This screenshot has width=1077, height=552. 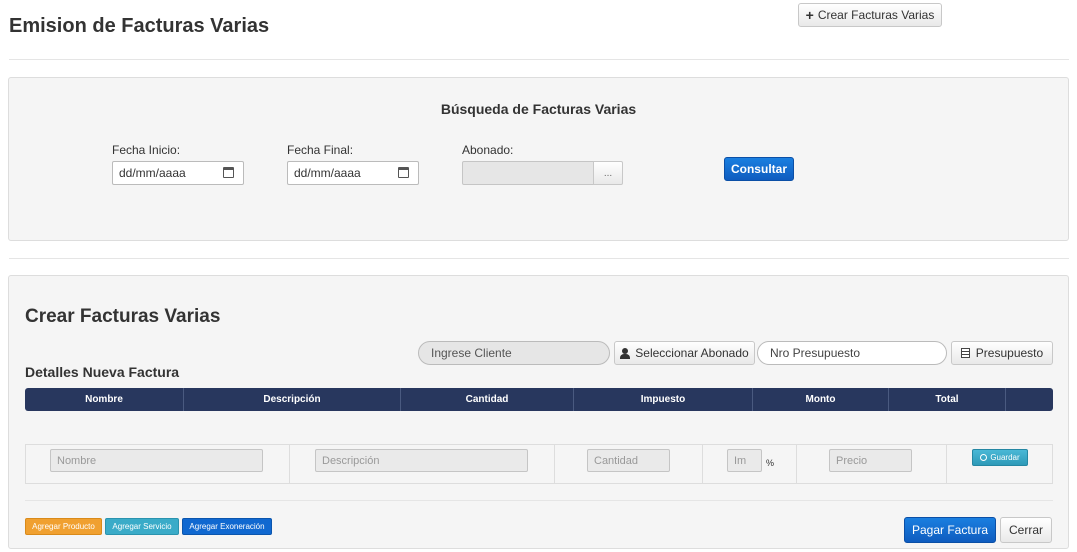 I want to click on pagar-factura-button: Pagar Factura, so click(x=950, y=530).